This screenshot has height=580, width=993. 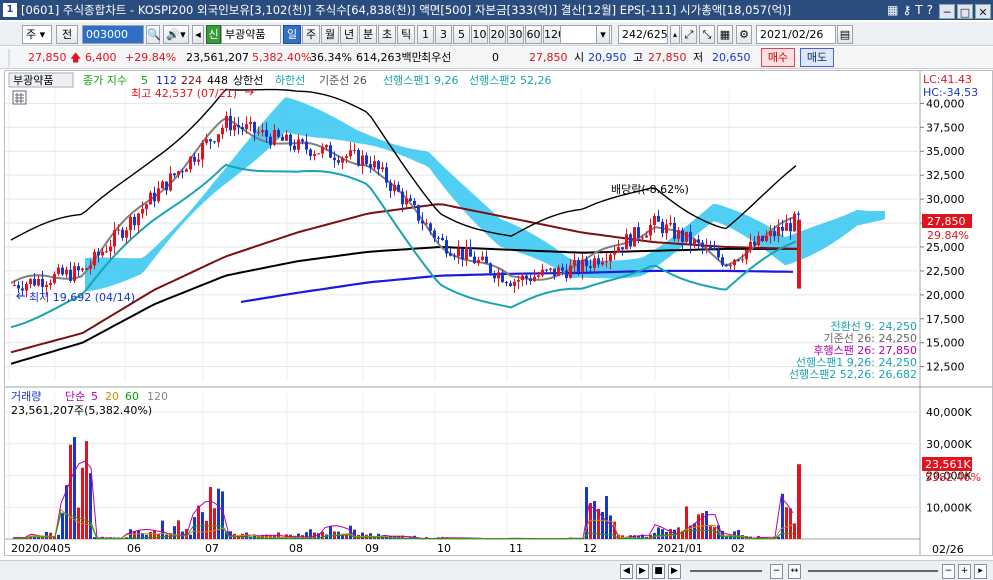 What do you see at coordinates (658, 571) in the screenshot?
I see `stop-button: ■` at bounding box center [658, 571].